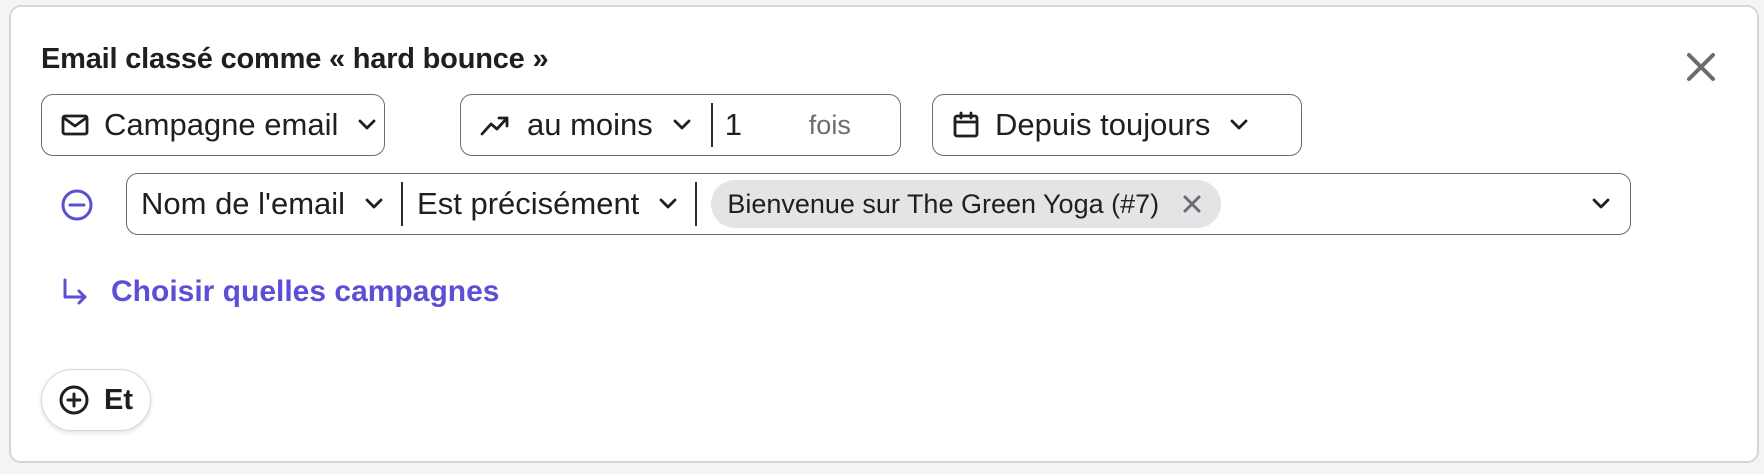 Image resolution: width=1764 pixels, height=474 pixels. Describe the element at coordinates (77, 205) in the screenshot. I see `remove-filter-icon` at that location.